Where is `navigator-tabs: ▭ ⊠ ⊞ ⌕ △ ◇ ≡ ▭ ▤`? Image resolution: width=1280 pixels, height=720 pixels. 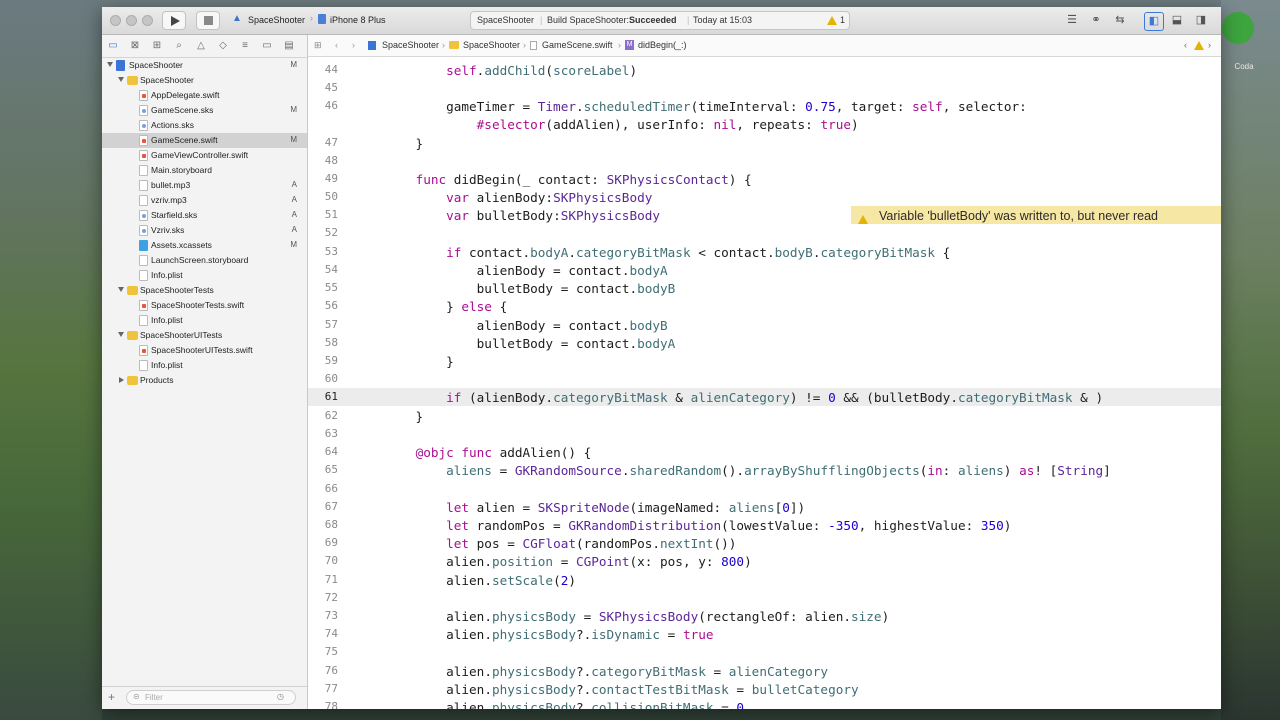 navigator-tabs: ▭ ⊠ ⊞ ⌕ △ ◇ ≡ ▭ ▤ is located at coordinates (204, 46).